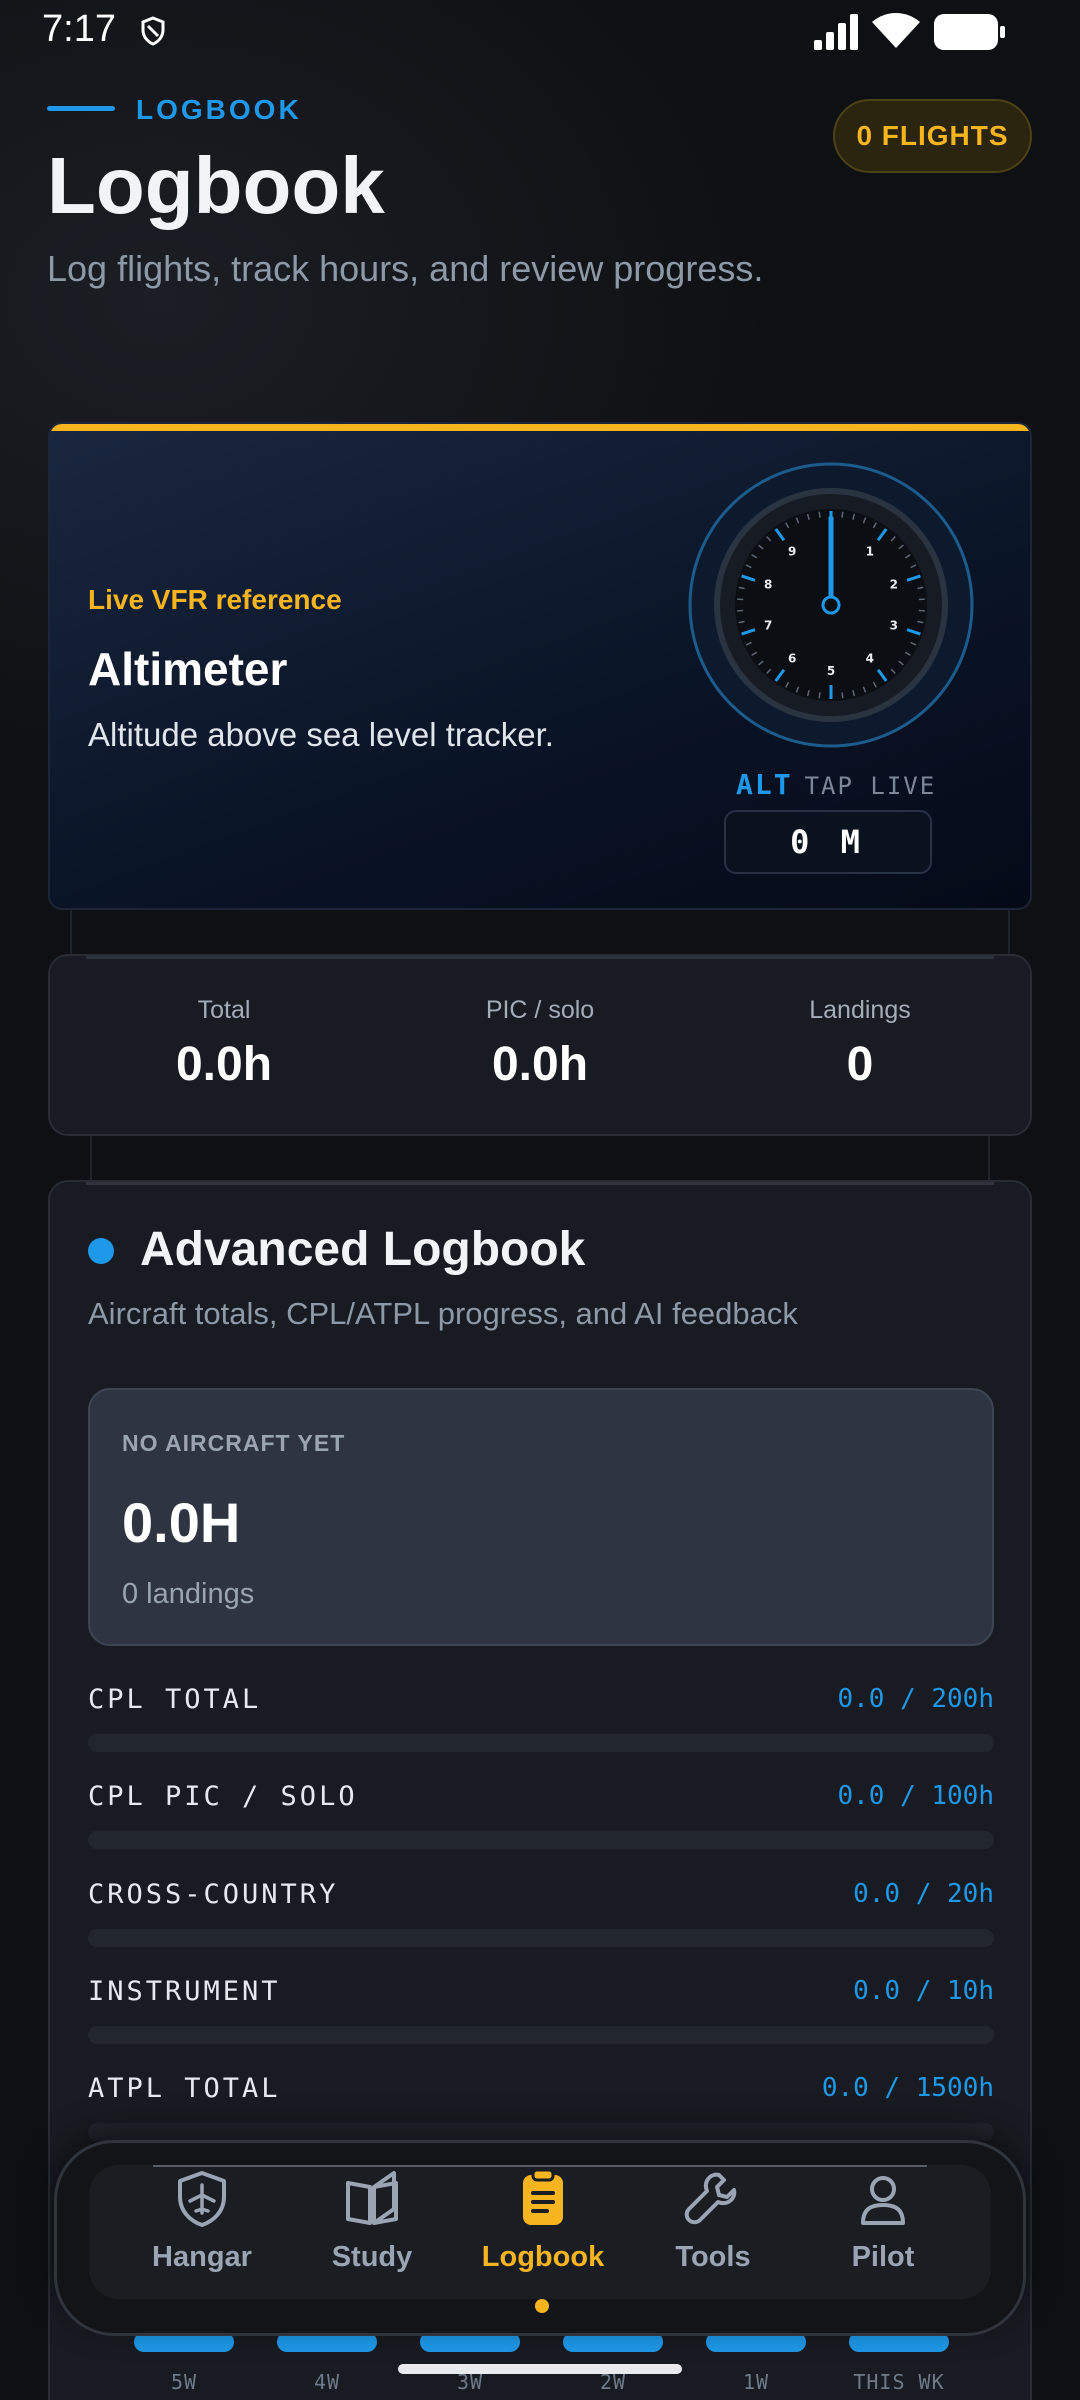 Image resolution: width=1080 pixels, height=2400 pixels. Describe the element at coordinates (372, 2239) in the screenshot. I see `nav-item-study: Study` at that location.